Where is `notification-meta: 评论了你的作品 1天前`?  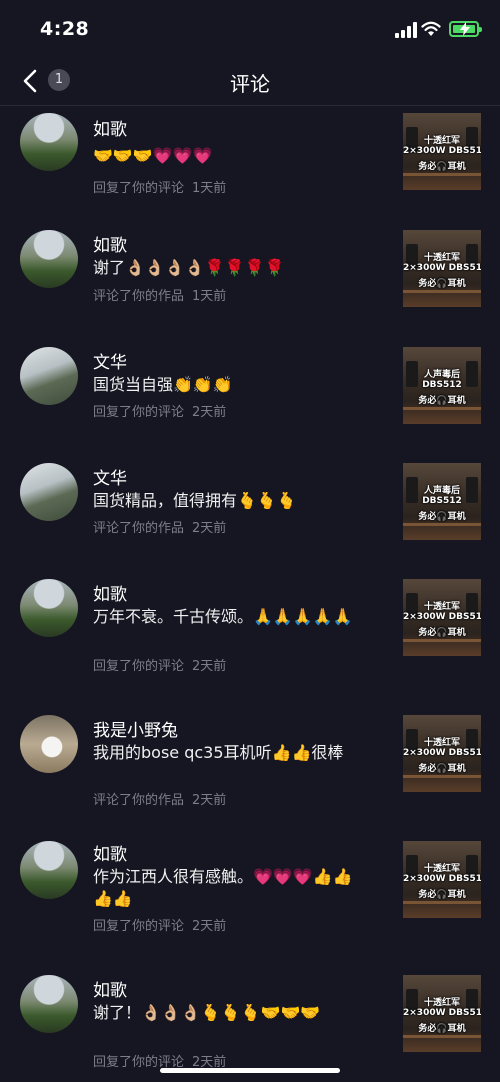 notification-meta: 评论了你的作品 1天前 is located at coordinates (159, 294).